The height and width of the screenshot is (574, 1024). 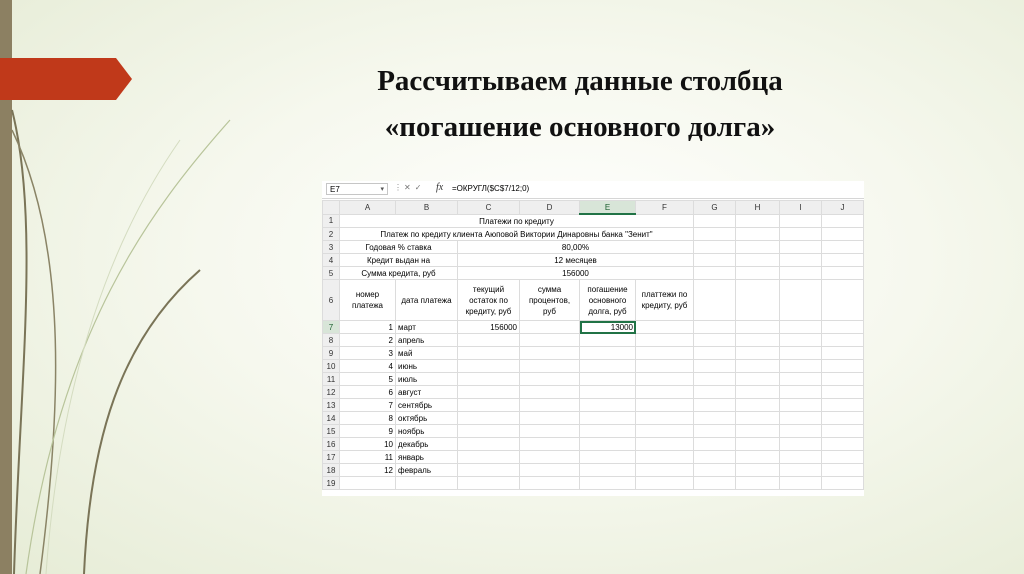 What do you see at coordinates (426, 353) in the screenshot?
I see `payment-month: май` at bounding box center [426, 353].